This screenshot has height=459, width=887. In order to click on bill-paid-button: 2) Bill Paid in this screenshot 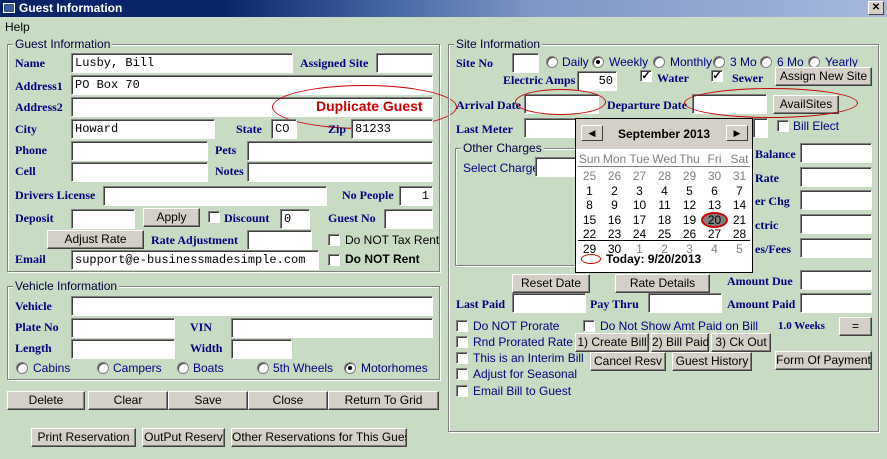, I will do `click(680, 342)`.